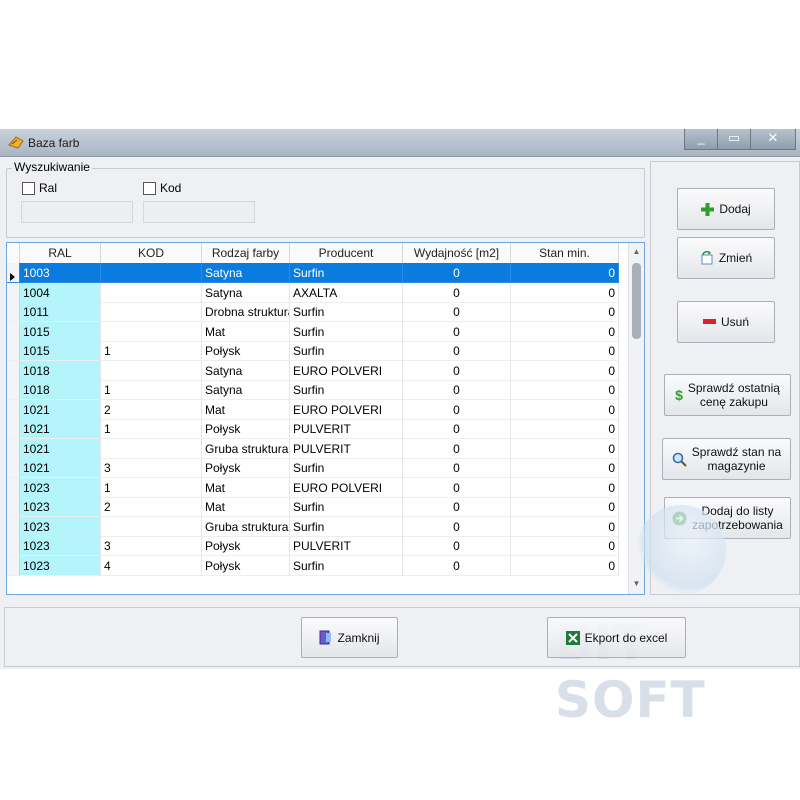 This screenshot has width=800, height=800. I want to click on close-button: Zamknij, so click(349, 637).